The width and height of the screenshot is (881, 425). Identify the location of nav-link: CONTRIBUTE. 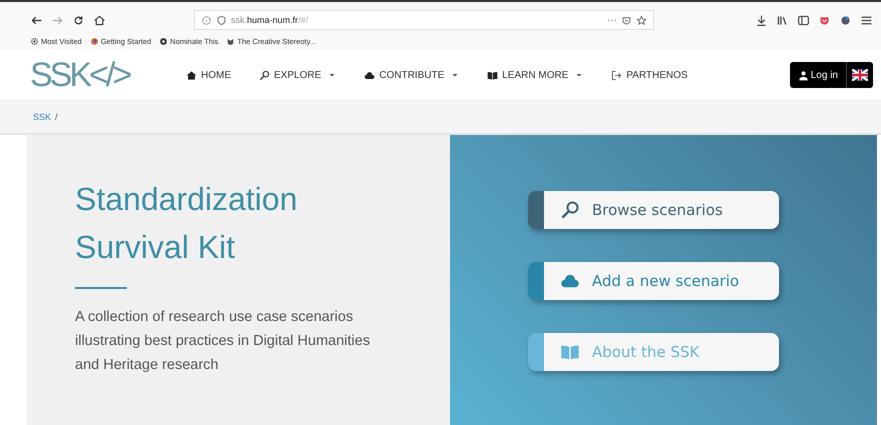
(412, 75).